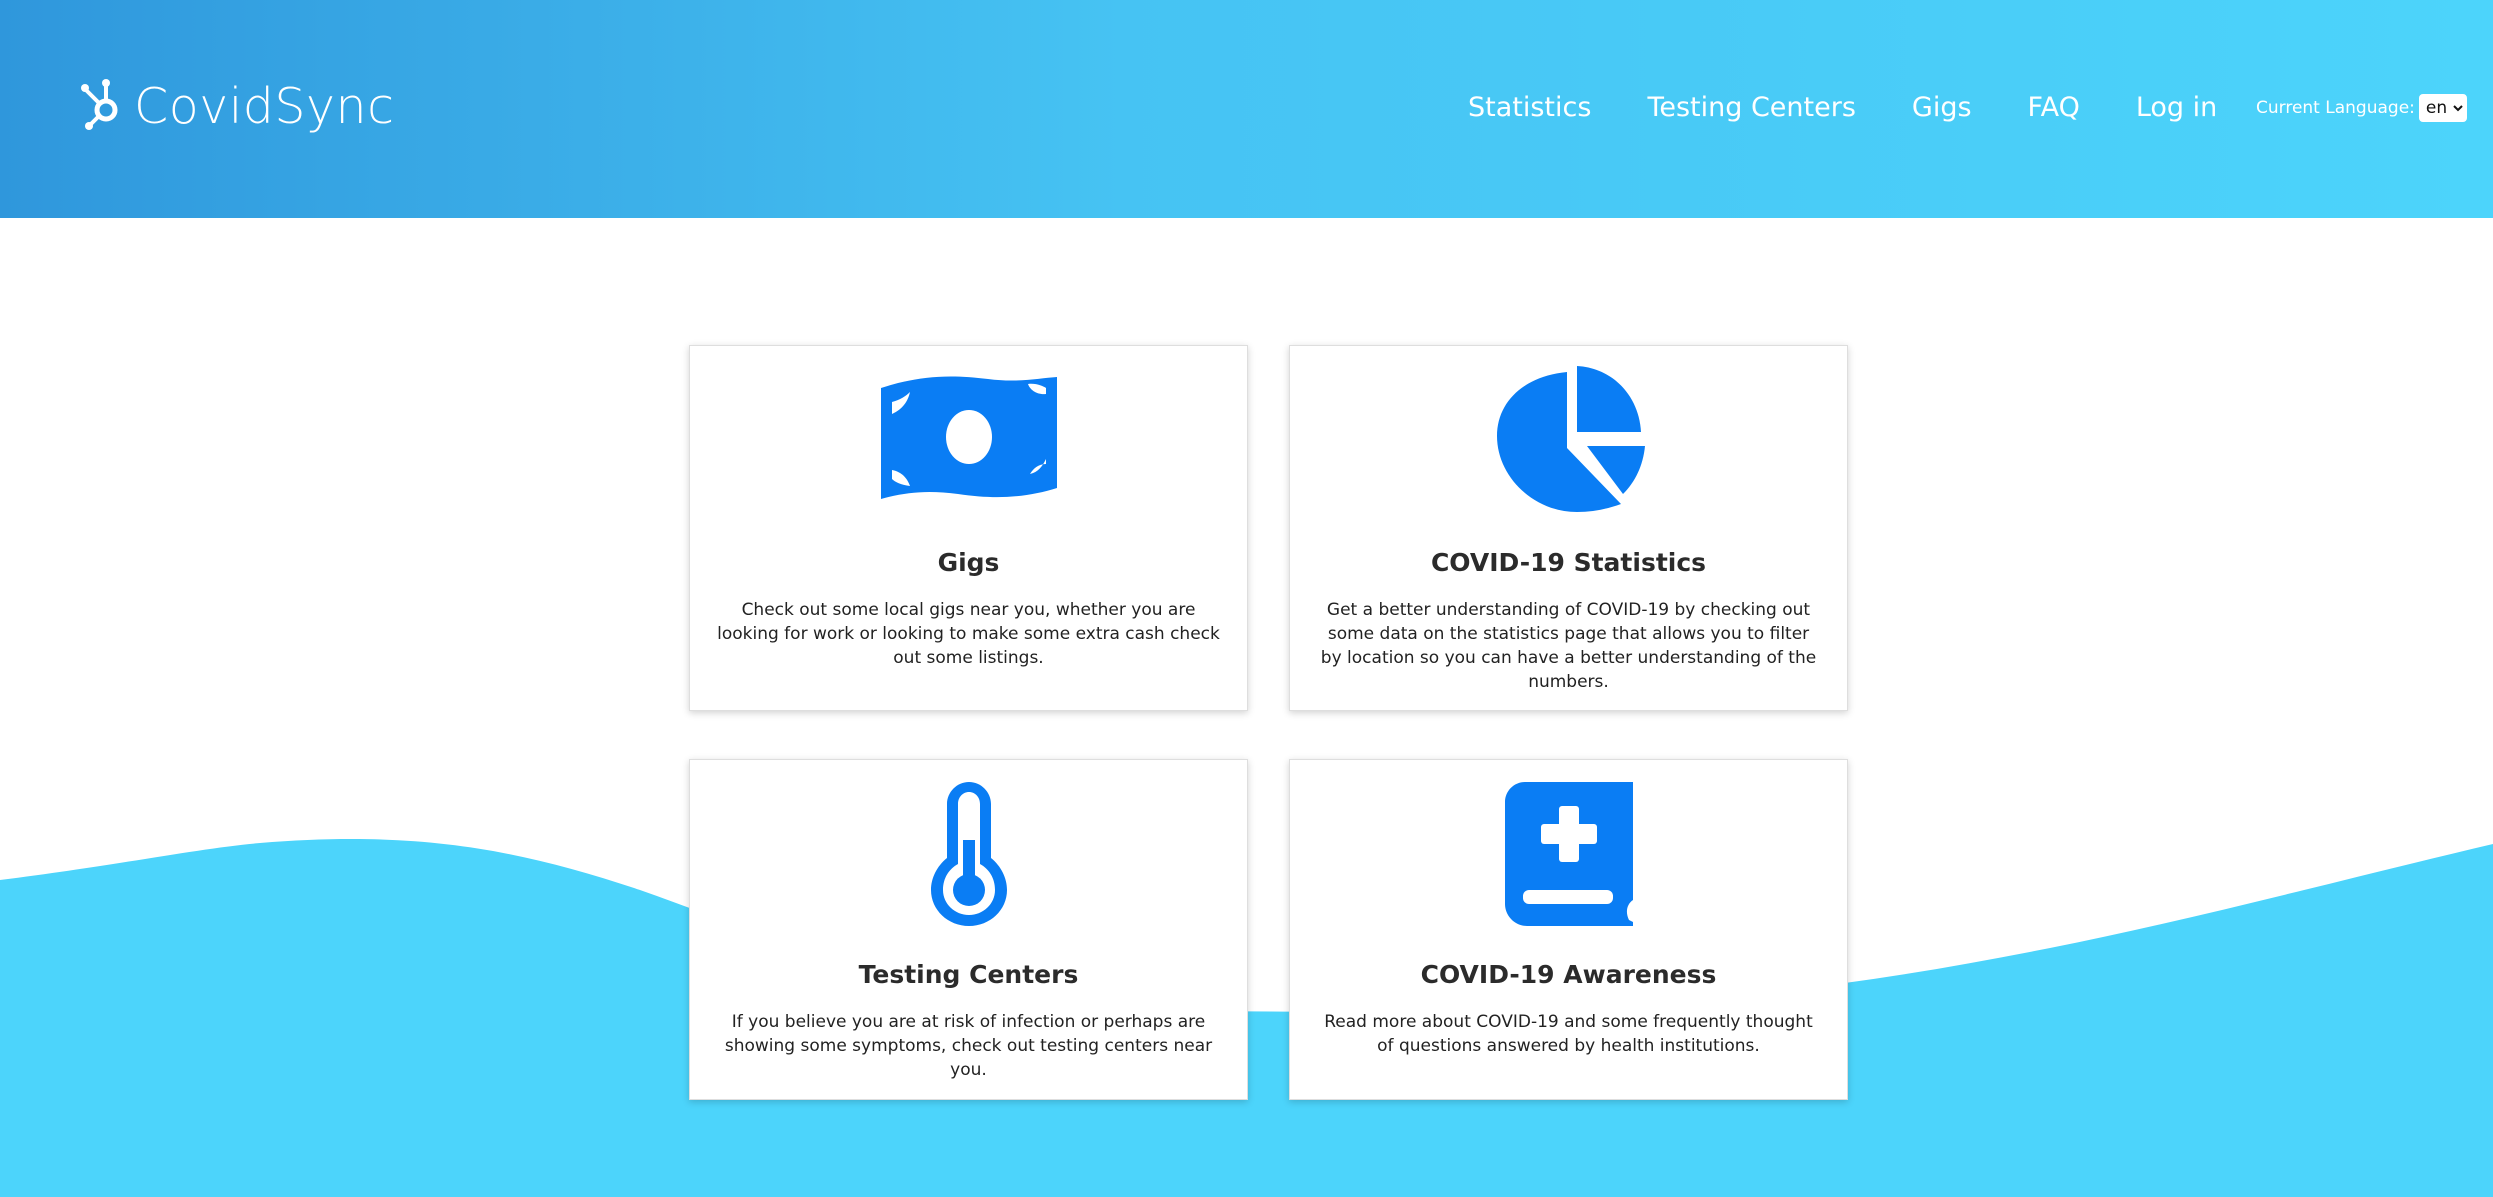  I want to click on money-bill-icon, so click(968, 437).